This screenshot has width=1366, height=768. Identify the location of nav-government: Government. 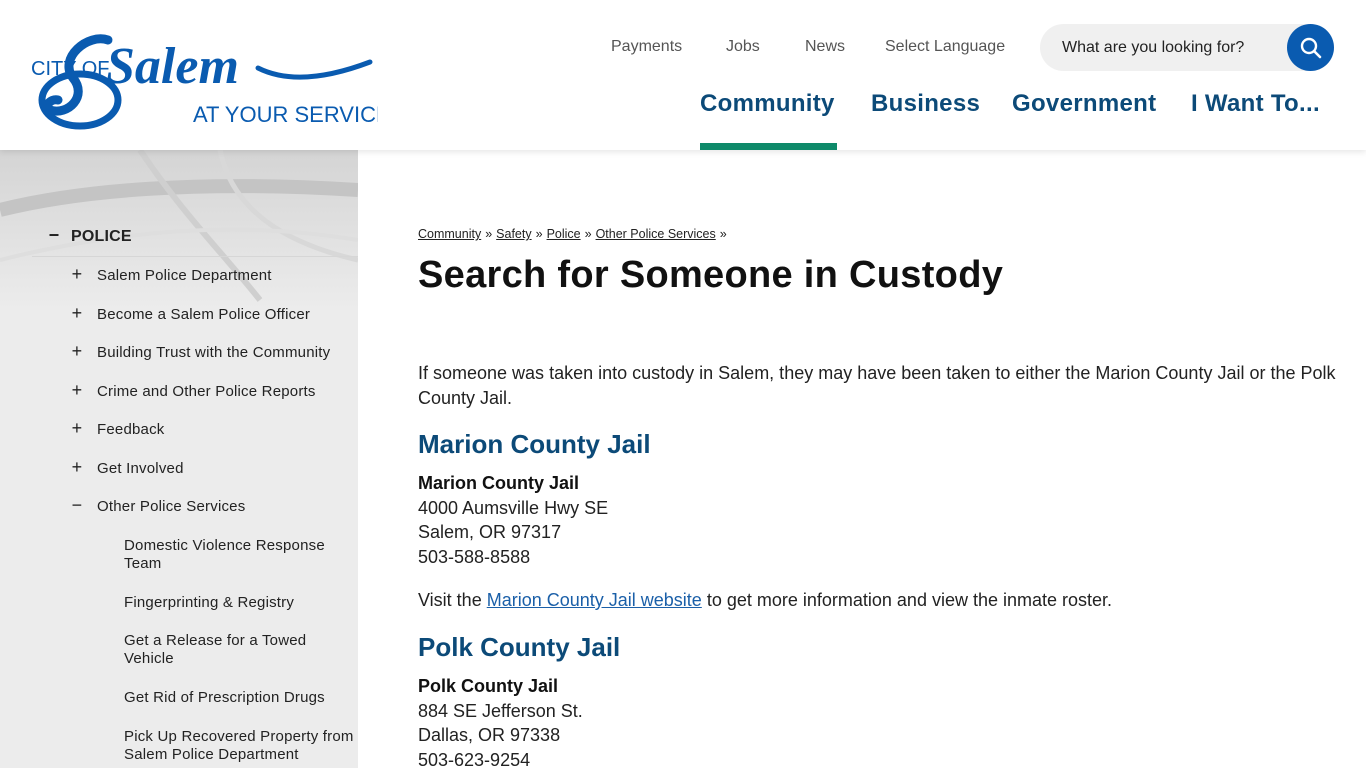
(1084, 104).